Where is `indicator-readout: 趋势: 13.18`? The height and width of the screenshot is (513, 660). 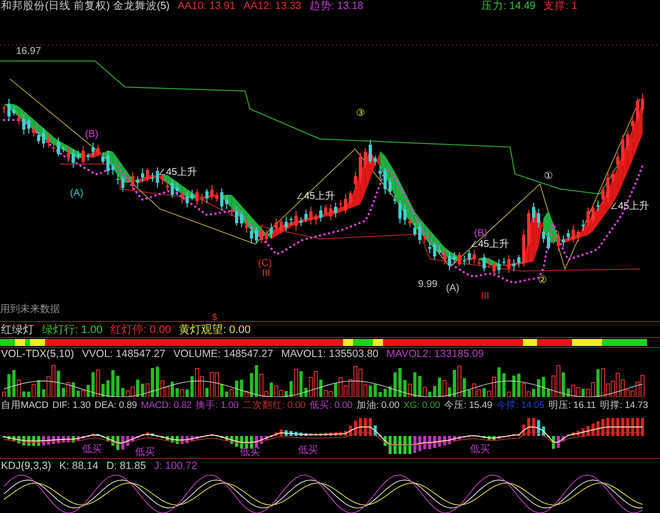 indicator-readout: 趋势: 13.18 is located at coordinates (336, 6).